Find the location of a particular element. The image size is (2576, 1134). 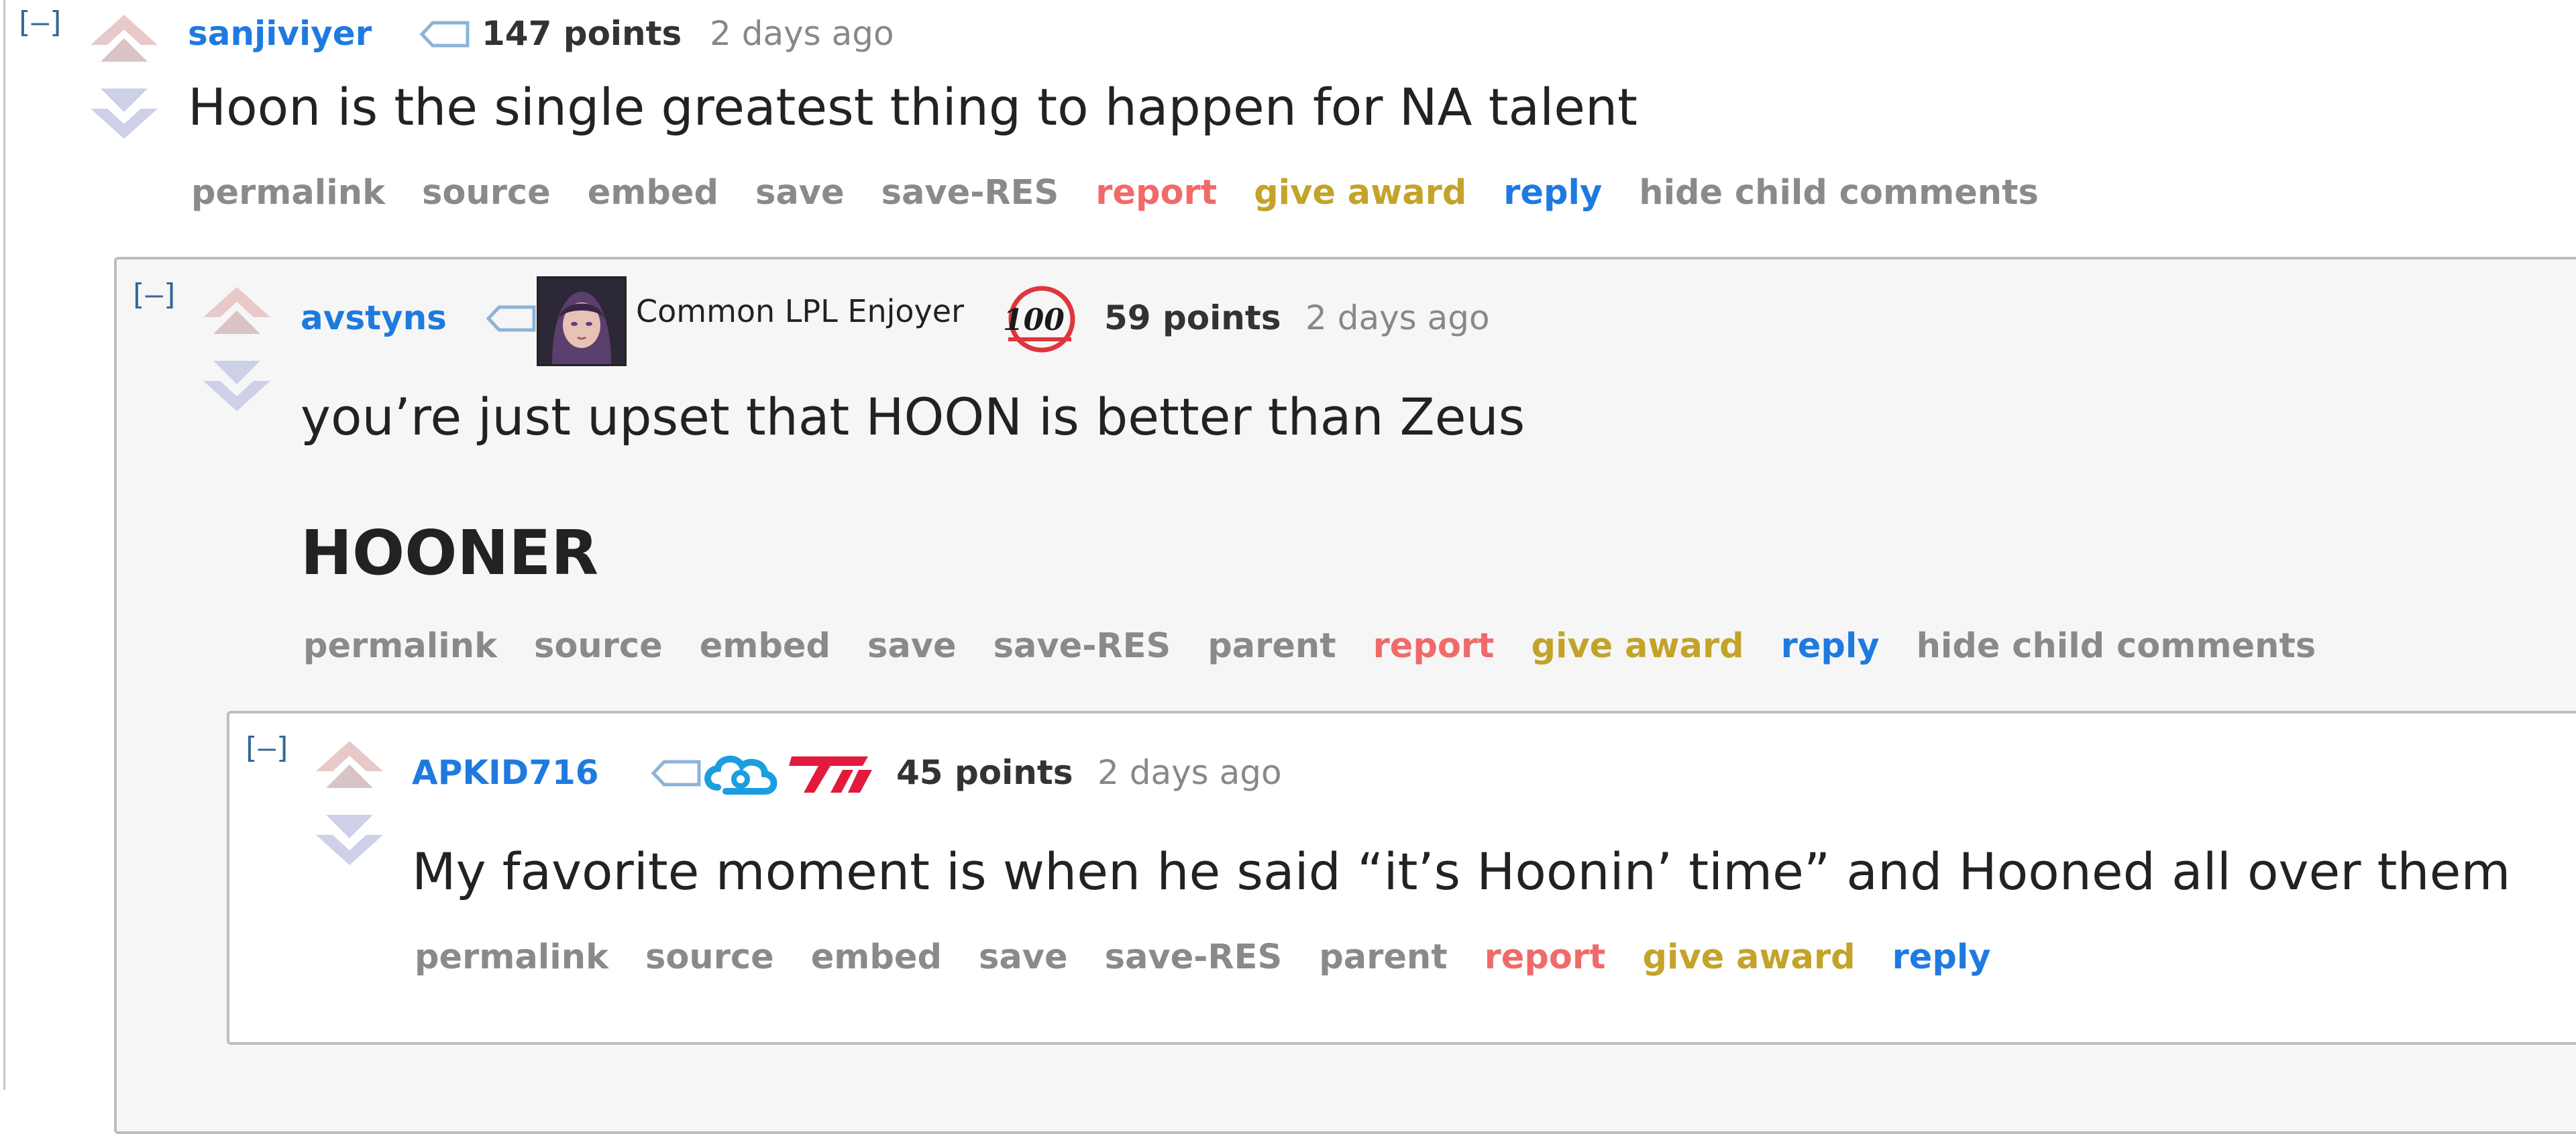

user-flair-text: Common LPL Enjoyer is located at coordinates (800, 311).